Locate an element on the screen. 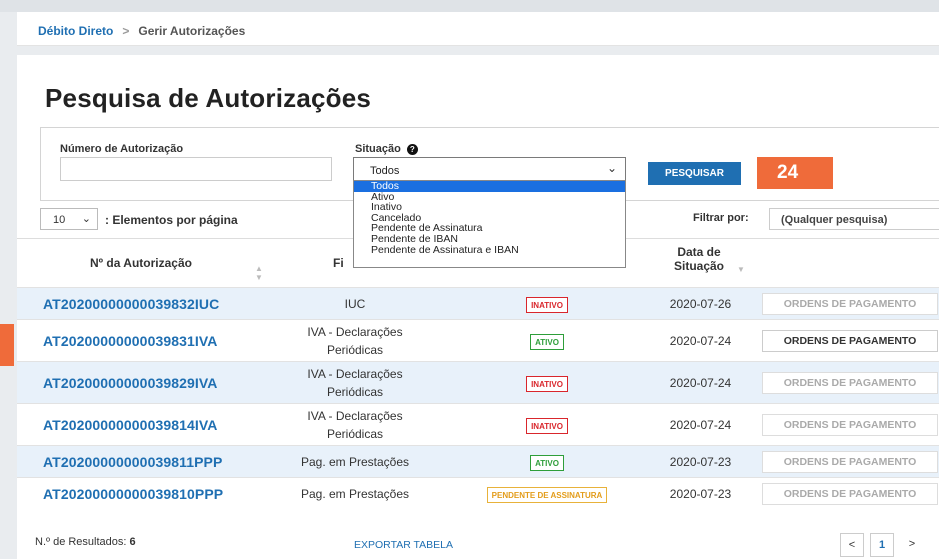 The width and height of the screenshot is (939, 559). breadcrumb: Débito Direto > Gerir Autorizações is located at coordinates (141, 31).